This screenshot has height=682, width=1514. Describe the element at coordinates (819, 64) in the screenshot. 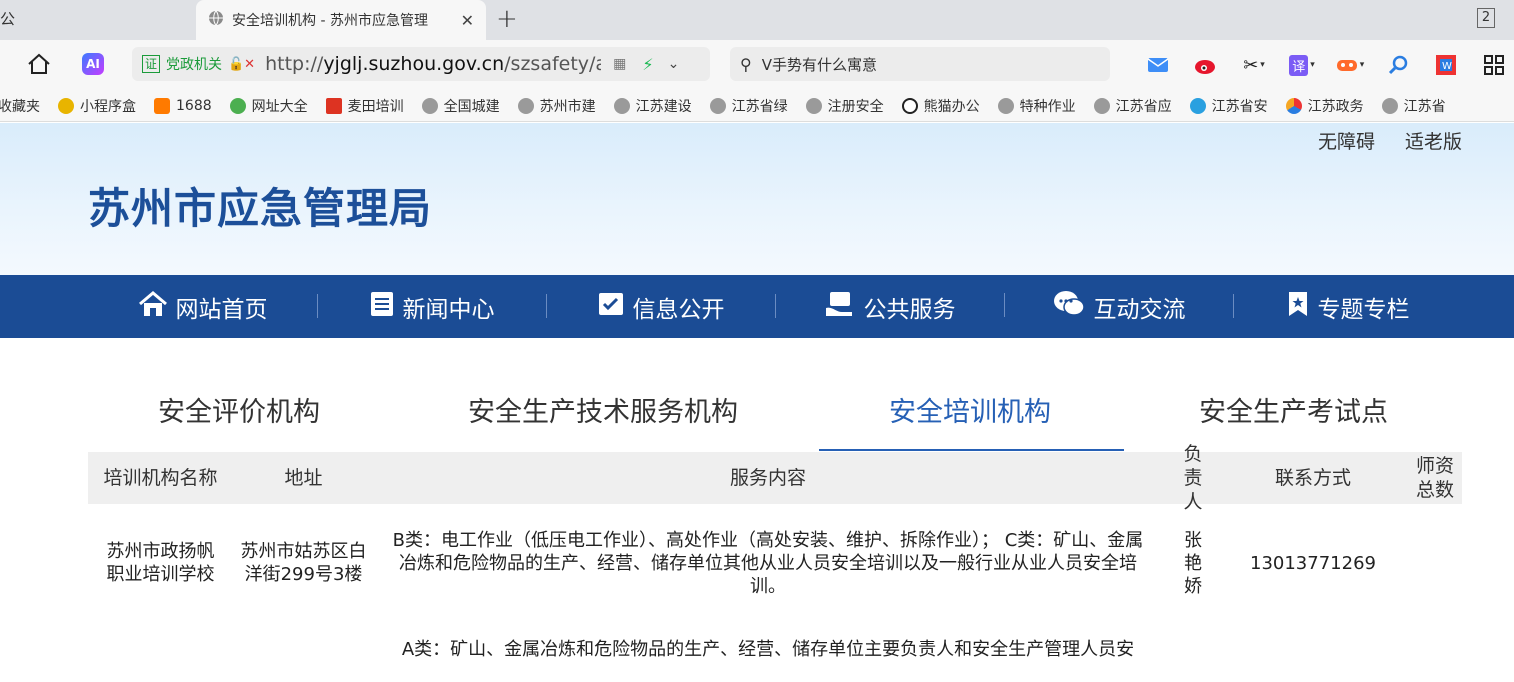

I see `search-placeholder: V手势有什么寓意` at that location.